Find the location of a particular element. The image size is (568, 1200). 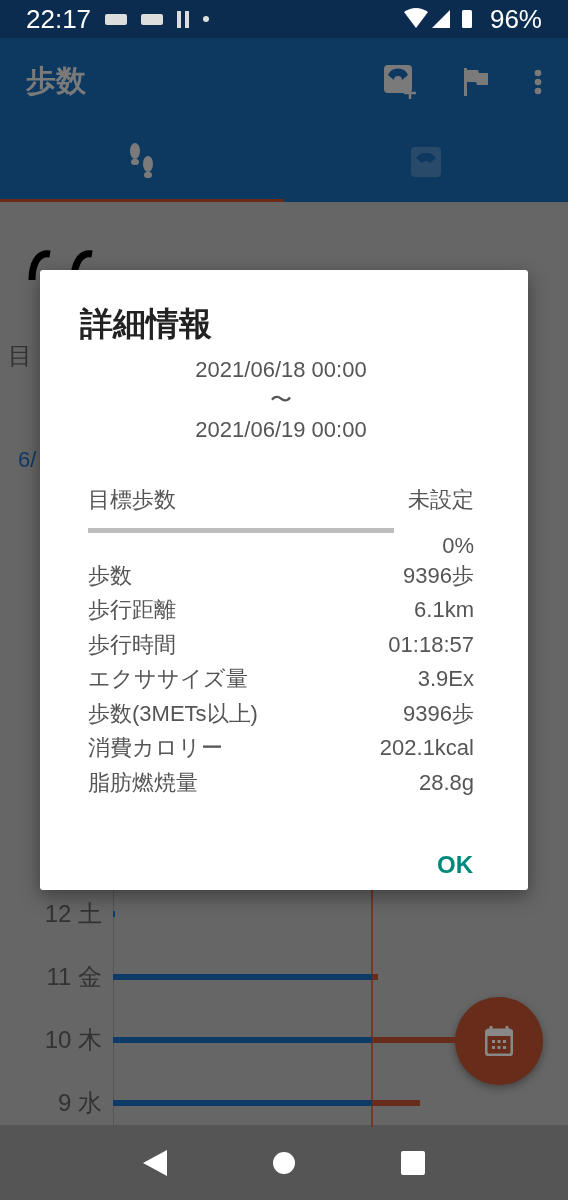

goal-steps-label: 目標歩数 is located at coordinates (132, 500).